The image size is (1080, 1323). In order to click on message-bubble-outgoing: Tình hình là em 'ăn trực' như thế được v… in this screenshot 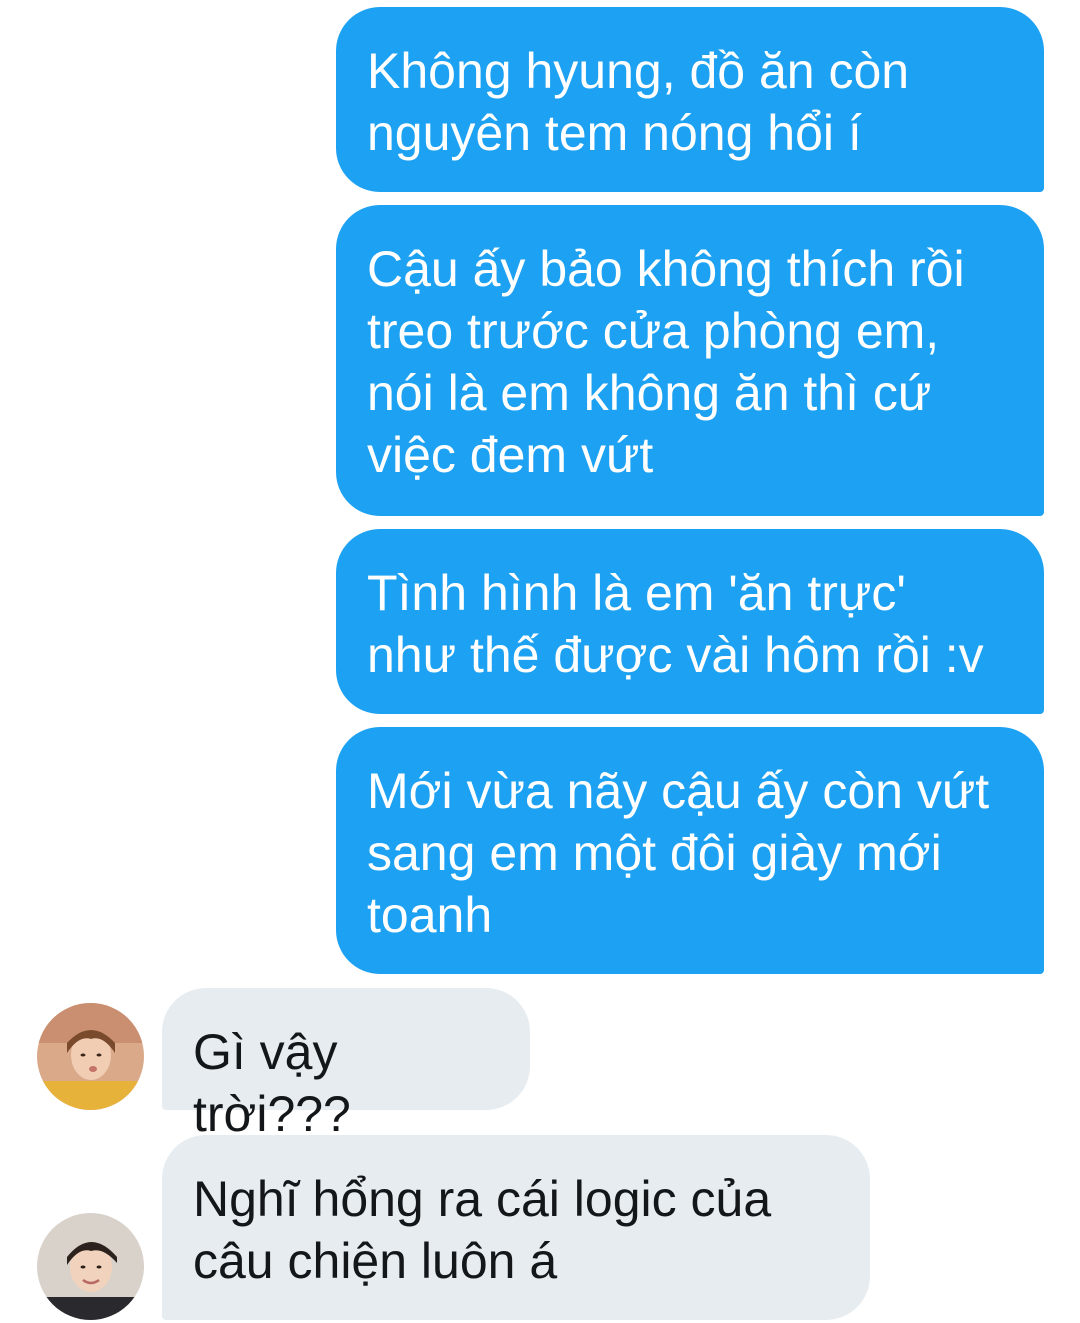, I will do `click(690, 621)`.